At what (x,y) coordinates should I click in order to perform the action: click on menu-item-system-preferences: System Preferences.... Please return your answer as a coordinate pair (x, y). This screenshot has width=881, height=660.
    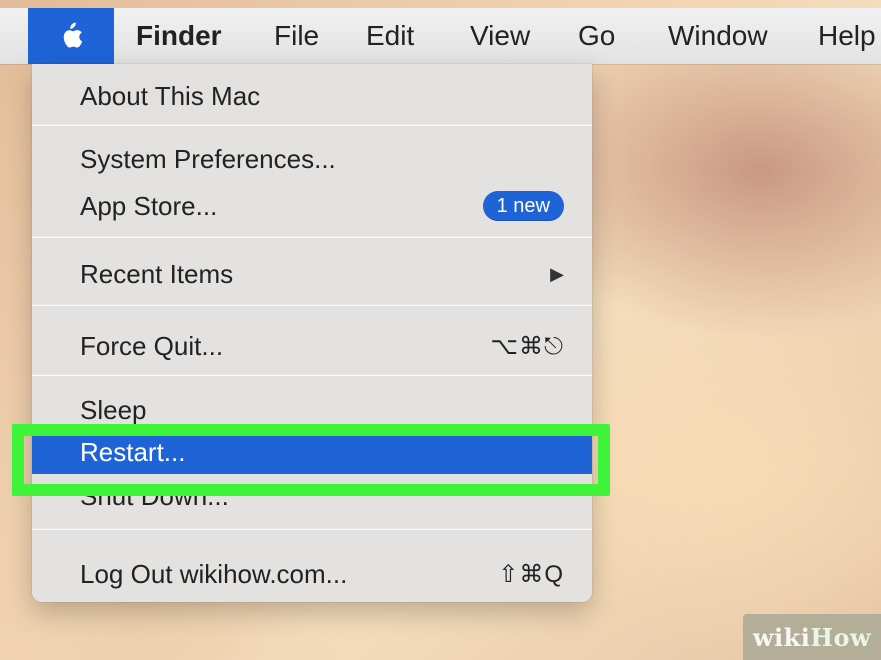
    Looking at the image, I should click on (312, 159).